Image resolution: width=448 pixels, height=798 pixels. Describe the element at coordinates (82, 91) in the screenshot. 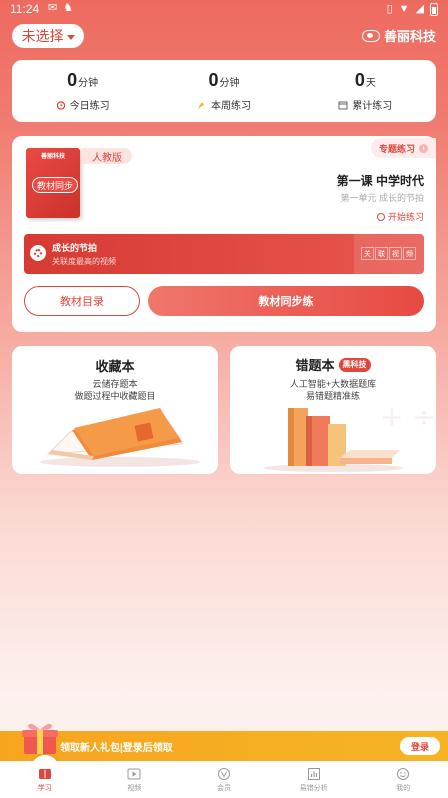

I see `stat-today: 0分钟 今日练习` at that location.